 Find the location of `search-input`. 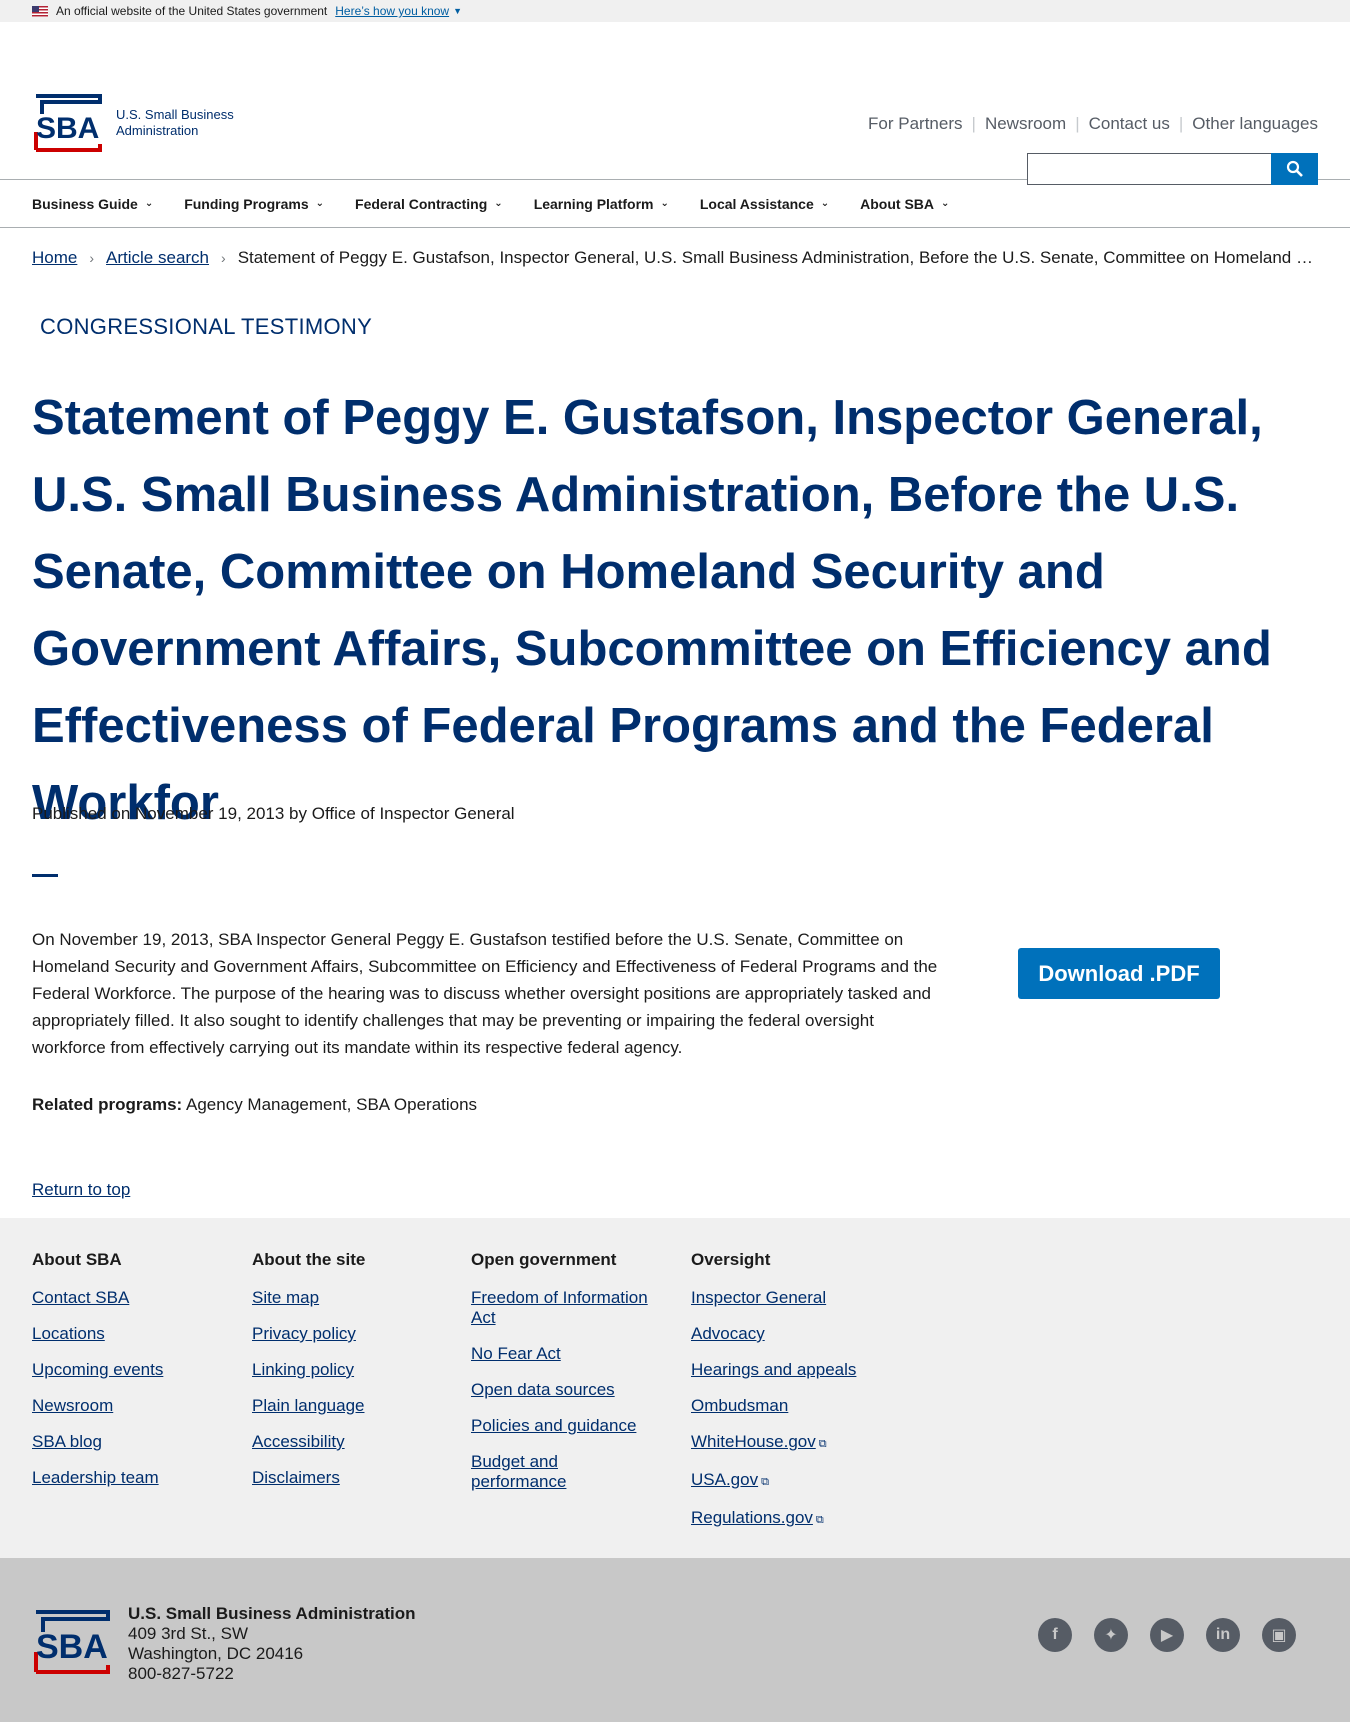

search-input is located at coordinates (1149, 169).